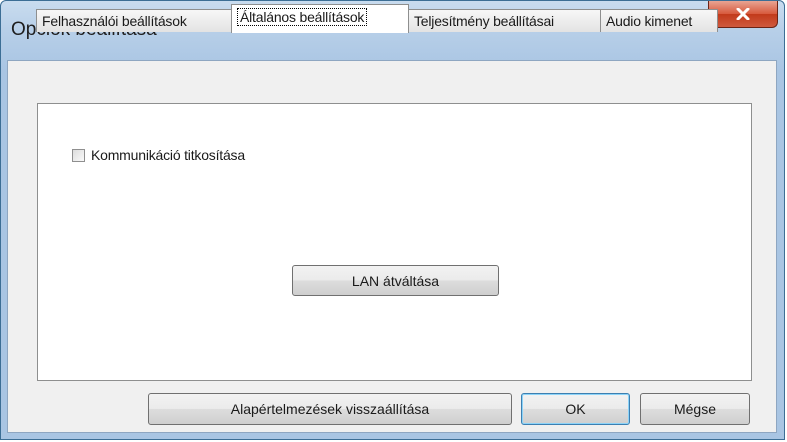 The height and width of the screenshot is (442, 787). I want to click on close-button, so click(743, 14).